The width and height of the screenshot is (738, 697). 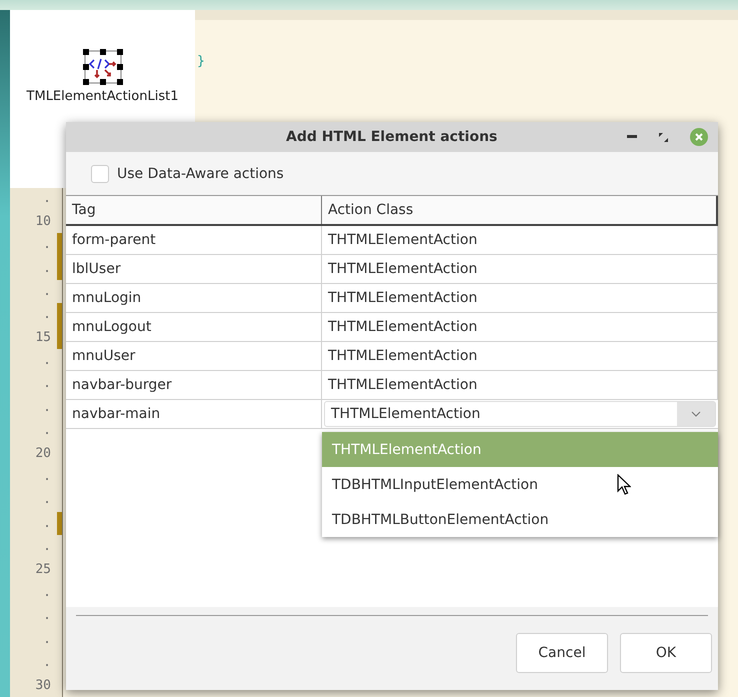 What do you see at coordinates (194, 298) in the screenshot?
I see `table-cell: mnuLogin` at bounding box center [194, 298].